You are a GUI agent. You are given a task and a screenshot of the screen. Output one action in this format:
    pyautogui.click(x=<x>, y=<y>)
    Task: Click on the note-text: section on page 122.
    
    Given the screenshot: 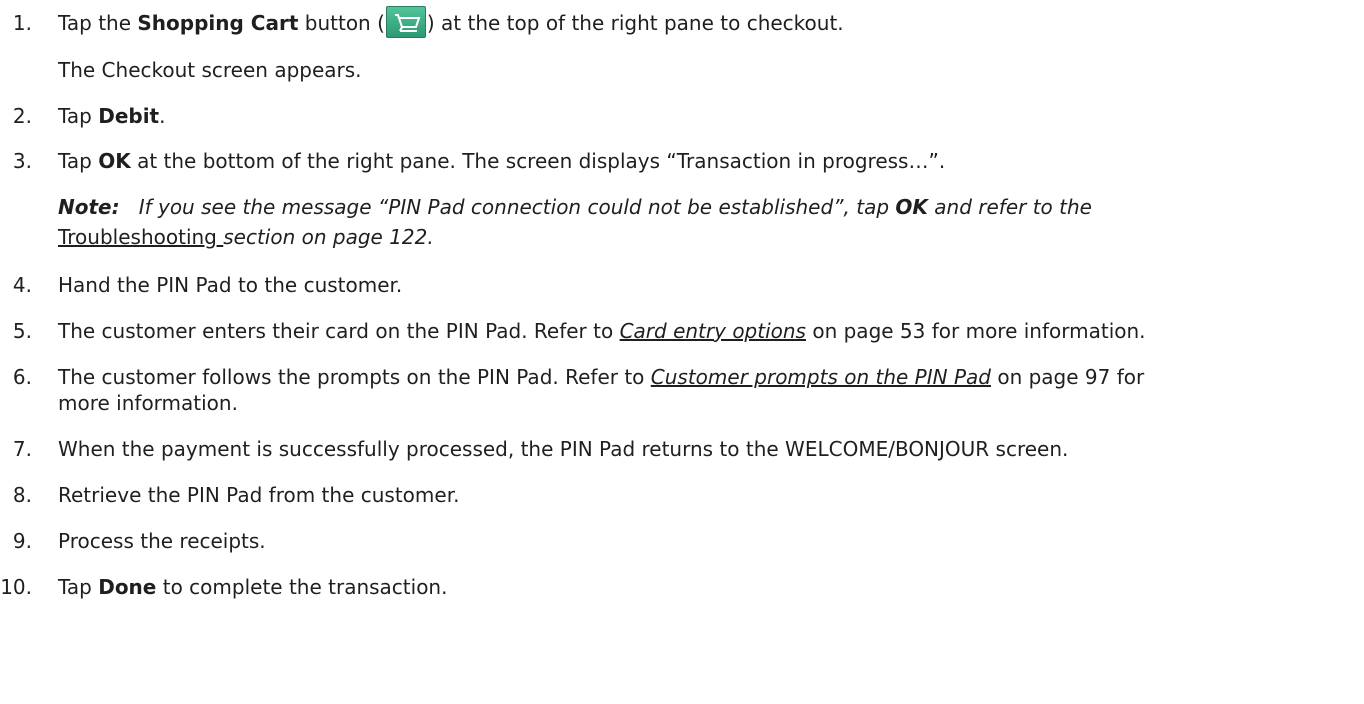 What is the action you would take?
    pyautogui.click(x=328, y=237)
    